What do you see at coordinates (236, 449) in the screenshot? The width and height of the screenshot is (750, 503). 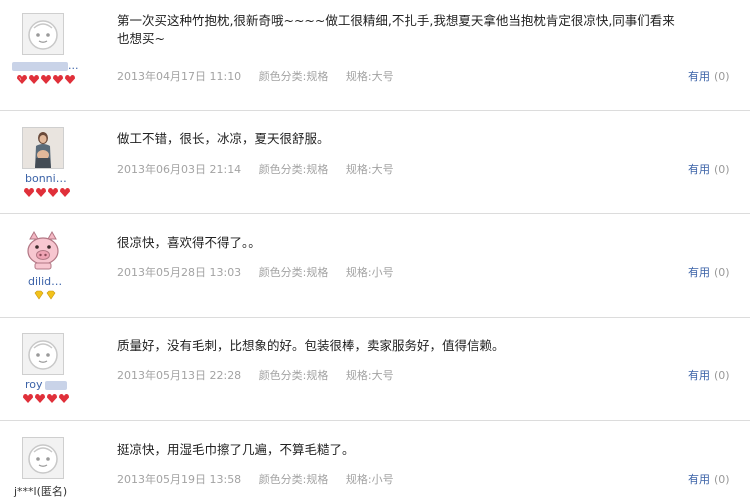 I see `review-text: 挺凉快，用湿毛巾擦了几遍，不算毛糙了。` at bounding box center [236, 449].